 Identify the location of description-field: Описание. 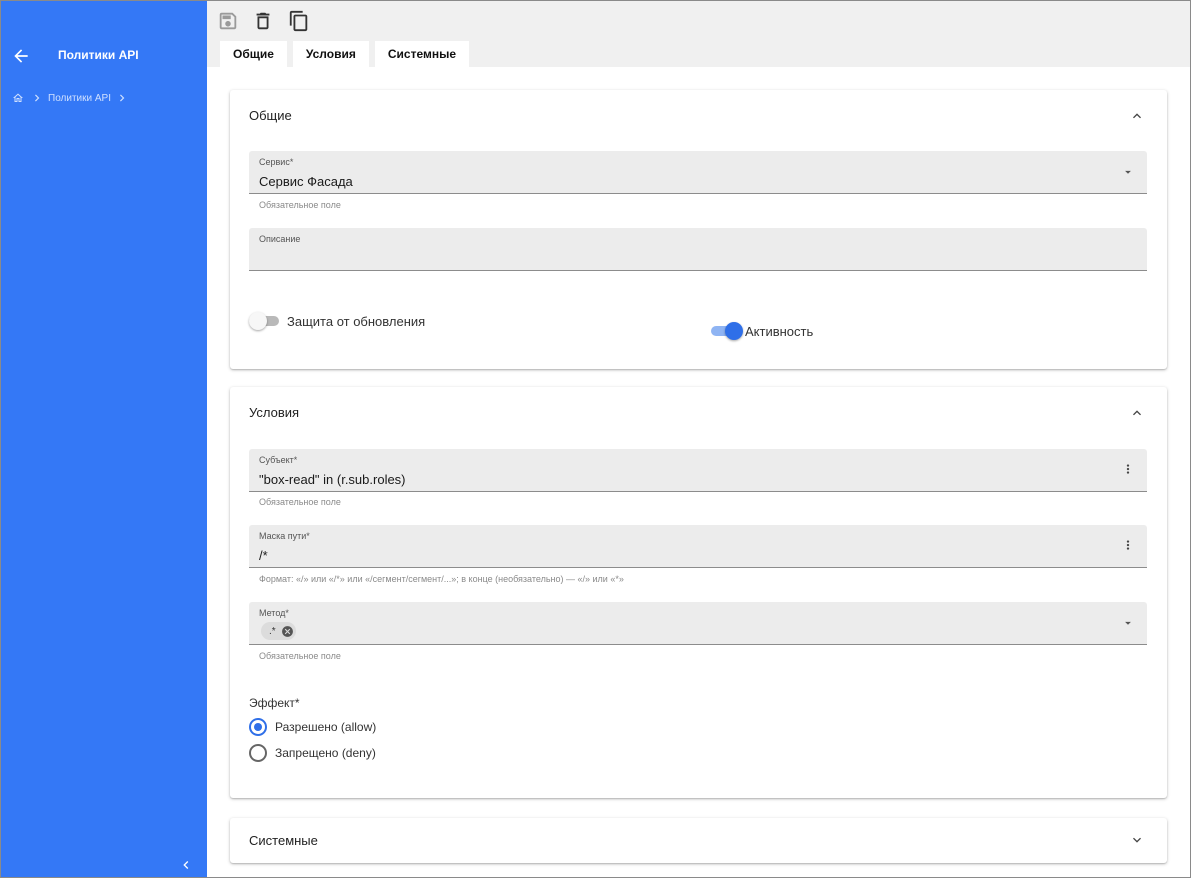
(698, 249).